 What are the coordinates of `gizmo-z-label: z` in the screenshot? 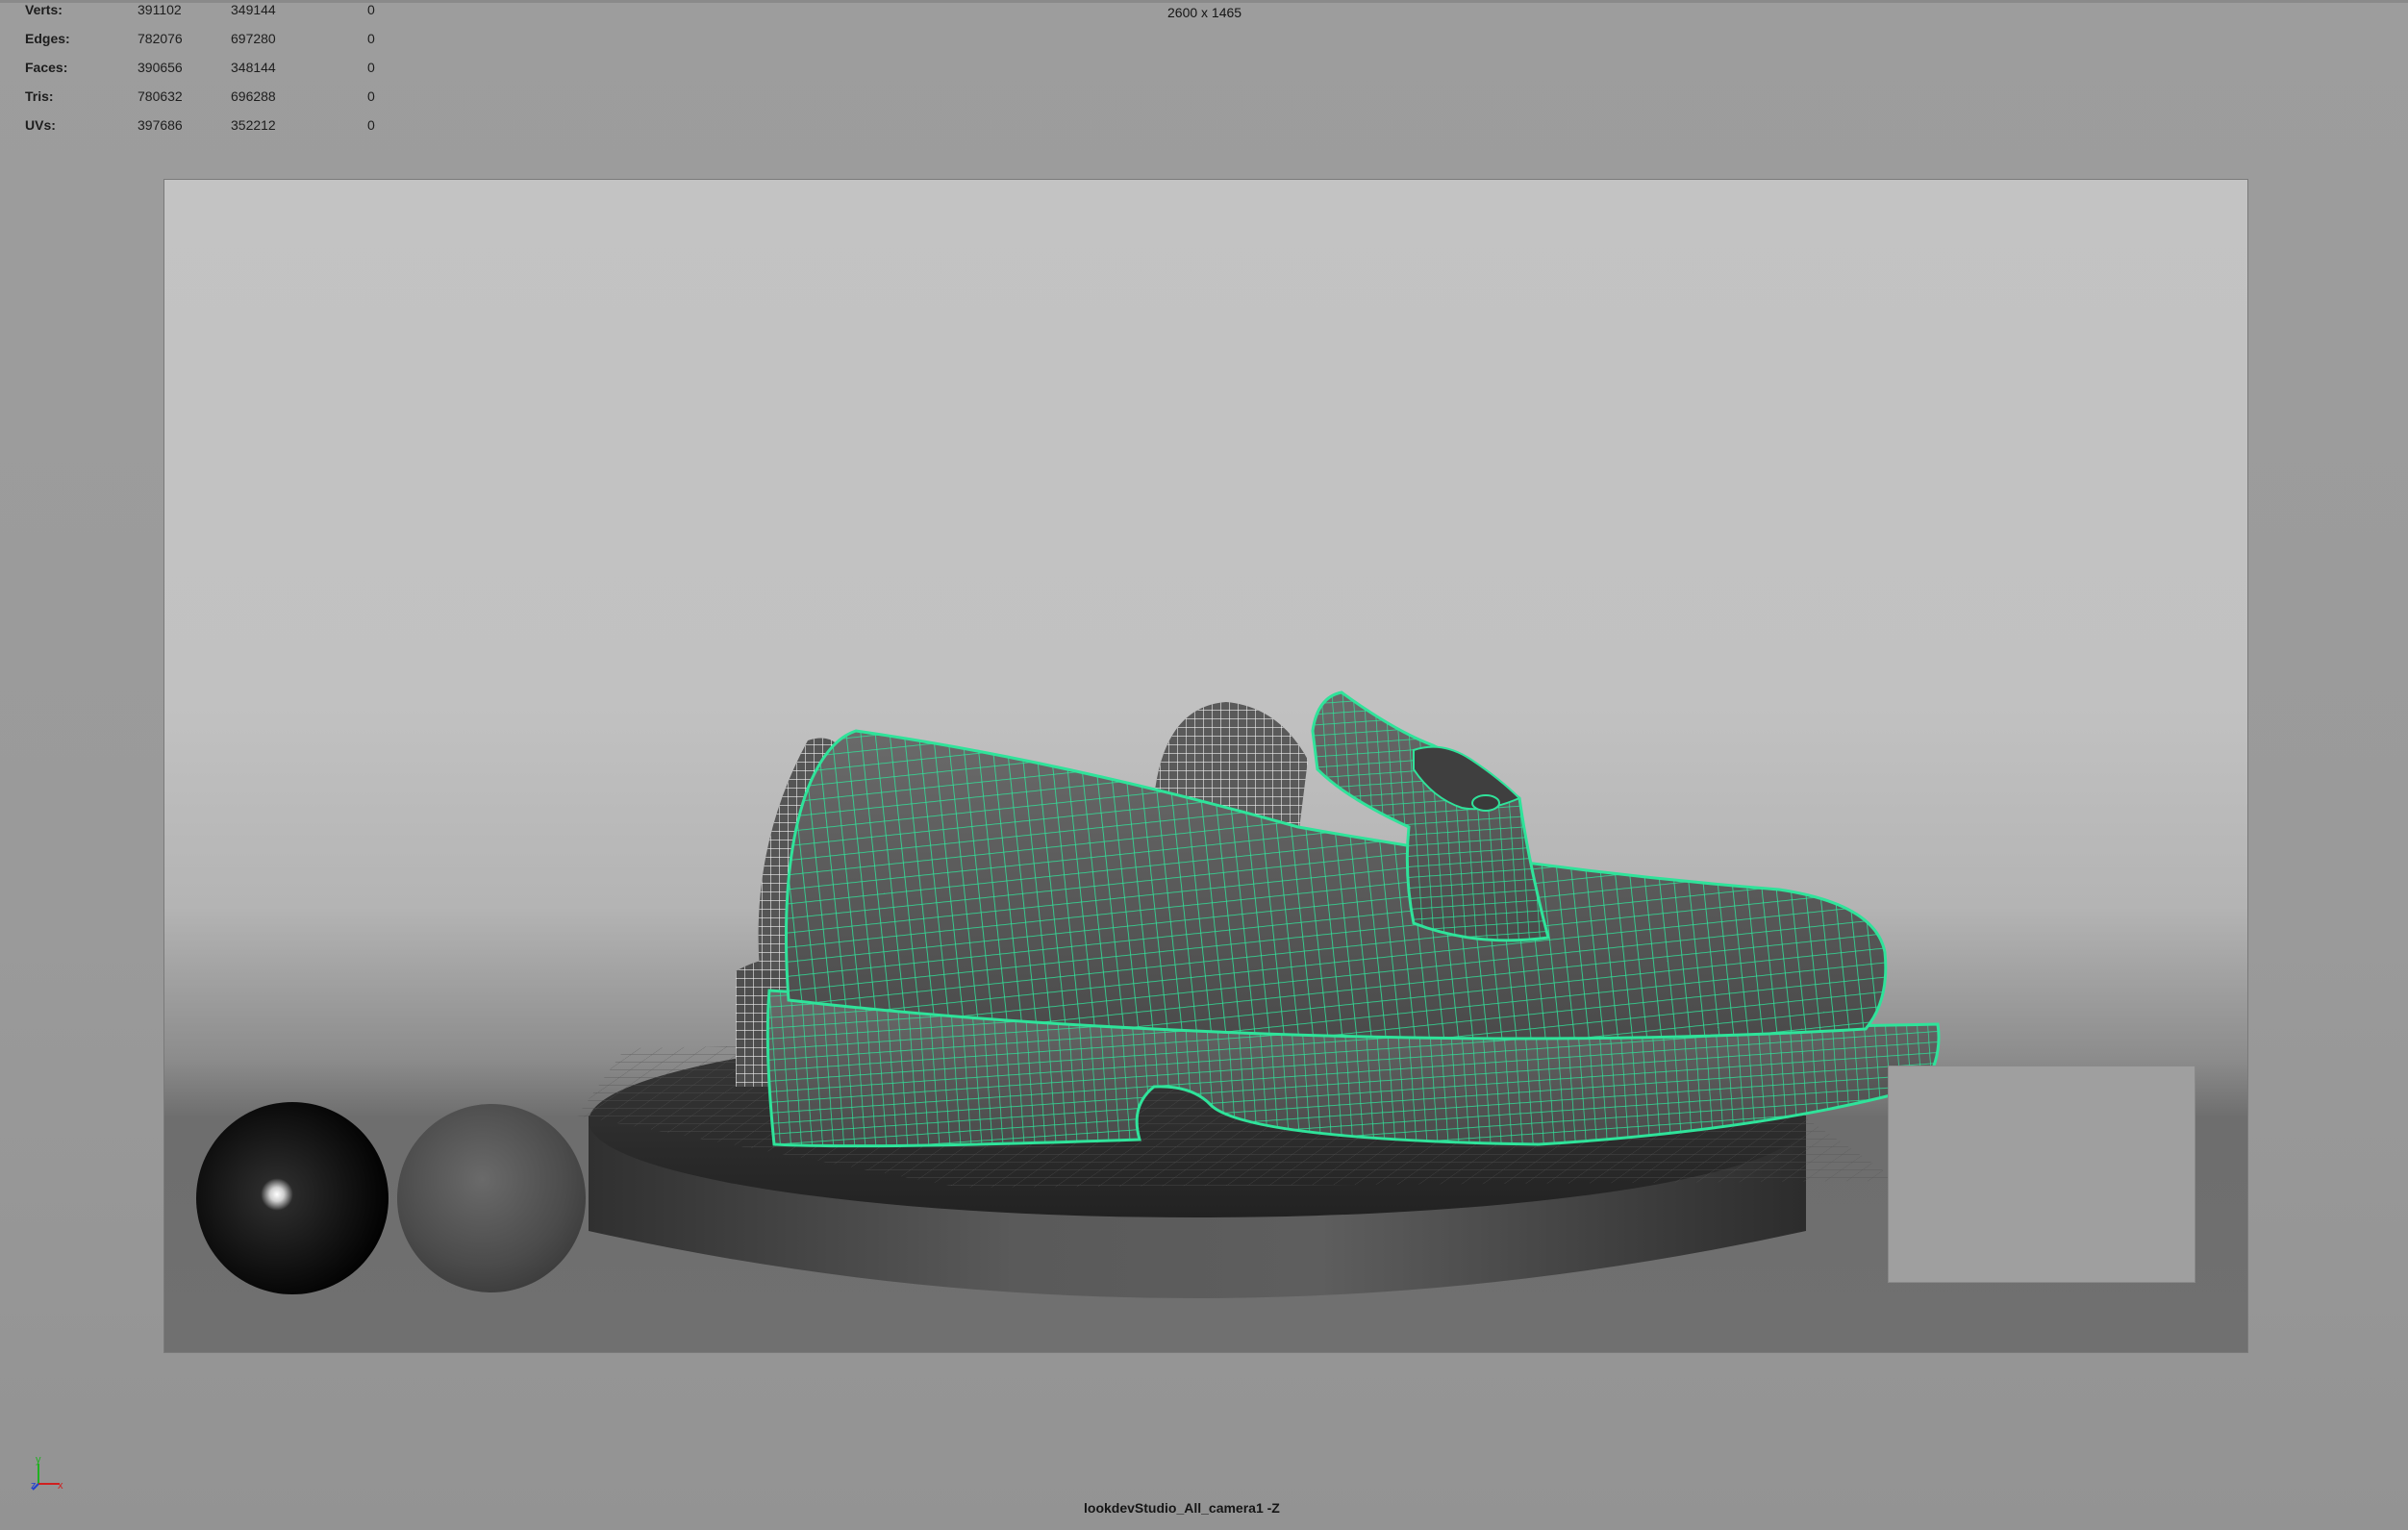 It's located at (34, 1486).